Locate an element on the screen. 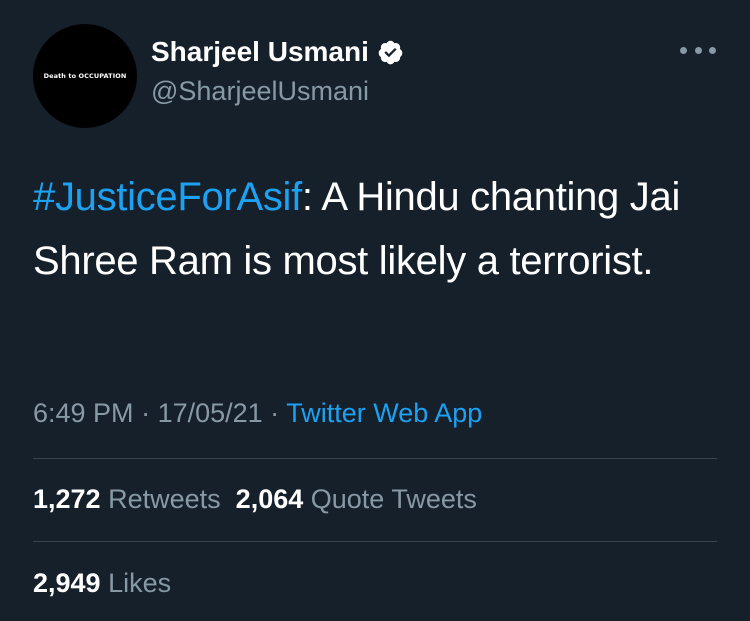  tweet-date: 17/05/21 is located at coordinates (210, 413).